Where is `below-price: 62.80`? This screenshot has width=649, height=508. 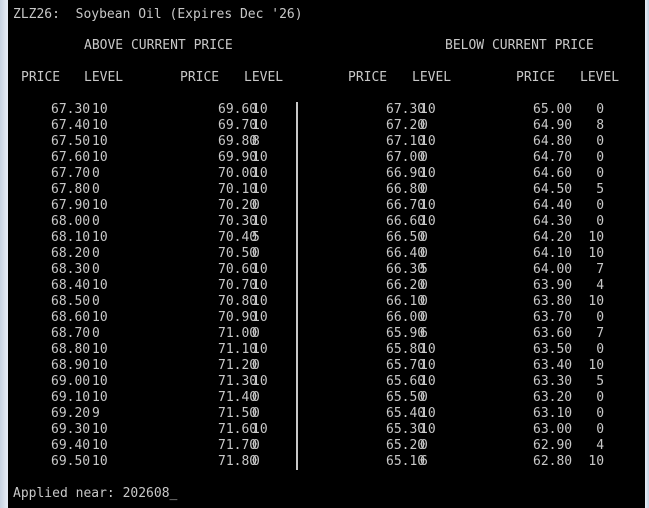
below-price: 62.80 is located at coordinates (553, 461).